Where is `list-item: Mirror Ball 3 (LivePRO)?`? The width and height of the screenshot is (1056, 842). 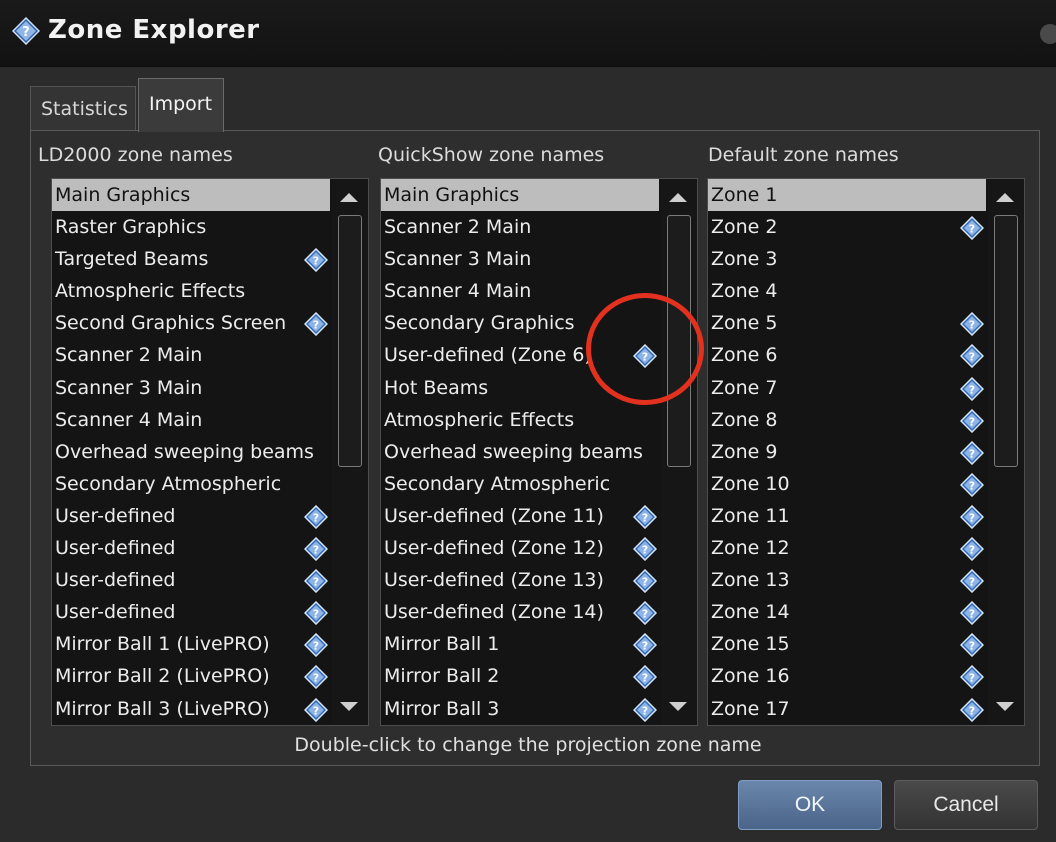 list-item: Mirror Ball 3 (LivePRO)? is located at coordinates (210, 709).